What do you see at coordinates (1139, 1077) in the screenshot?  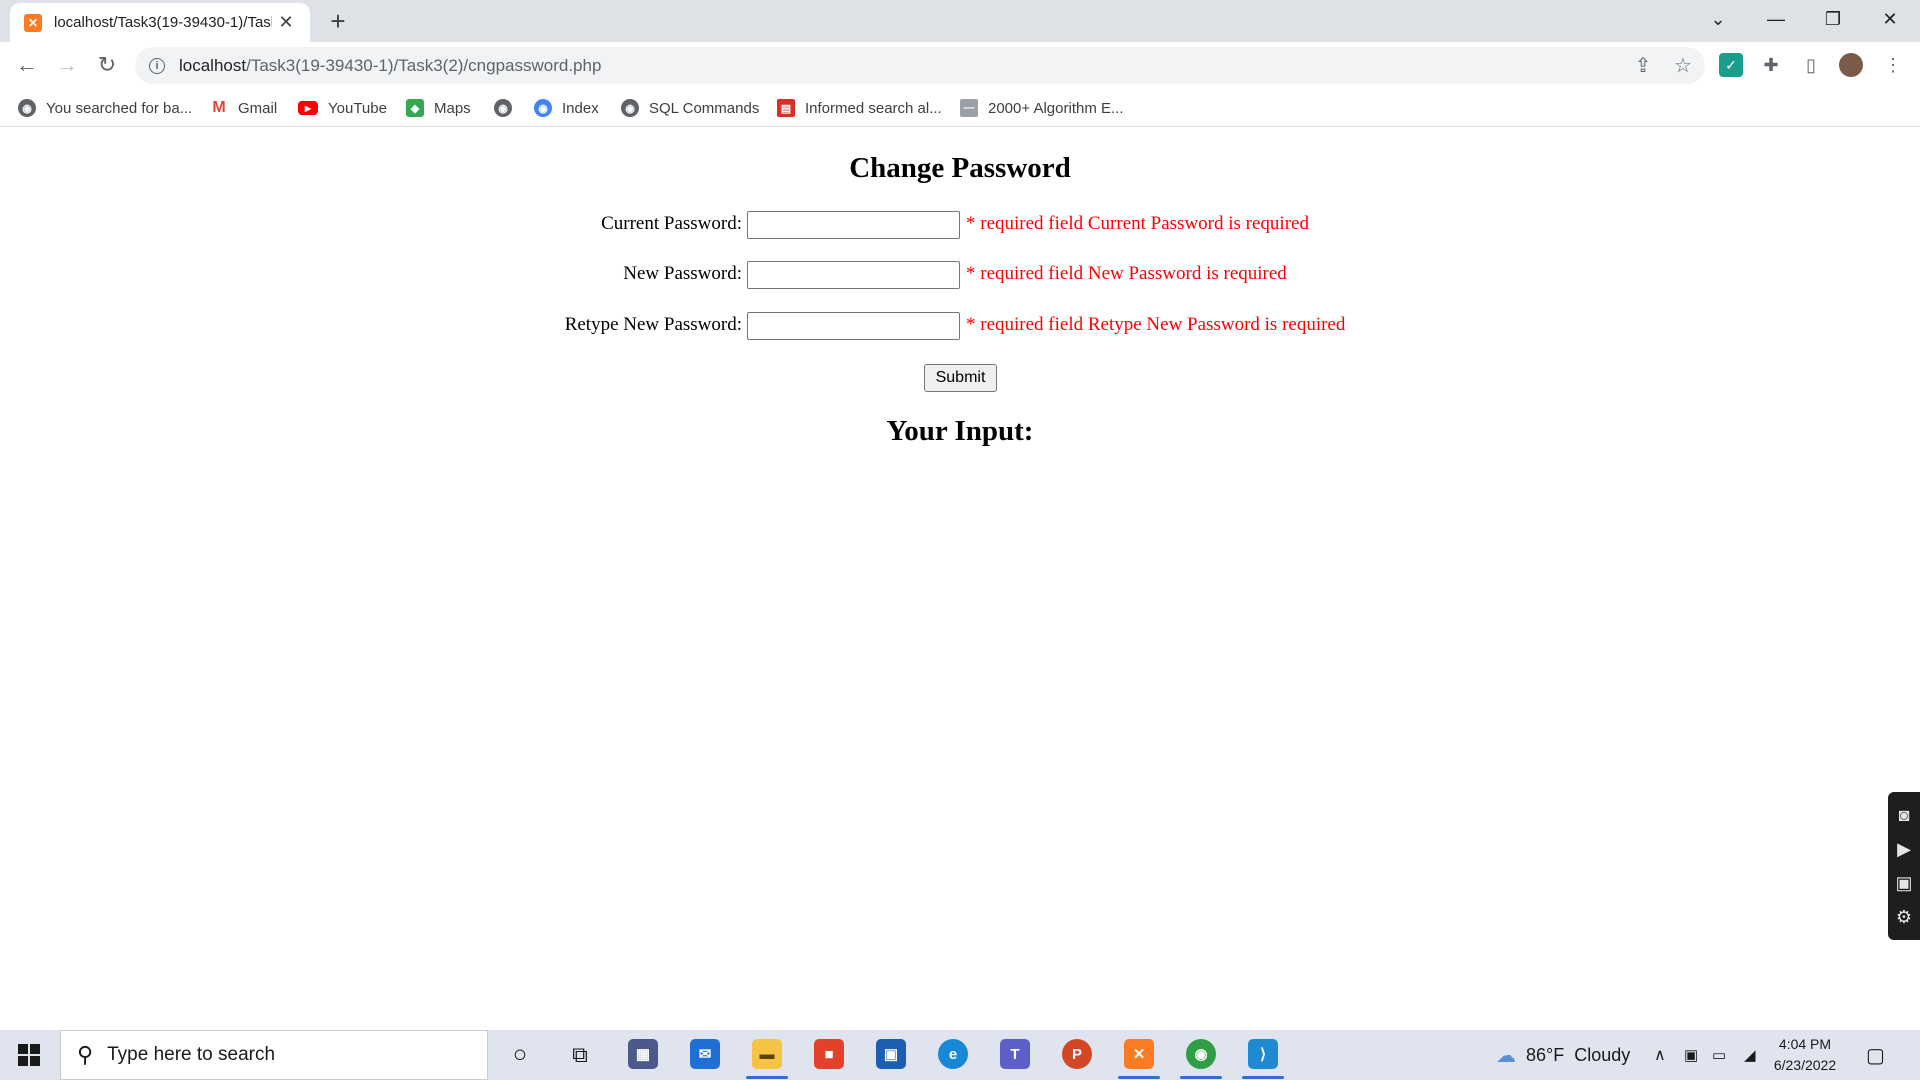 I see `xampp-active-indicator` at bounding box center [1139, 1077].